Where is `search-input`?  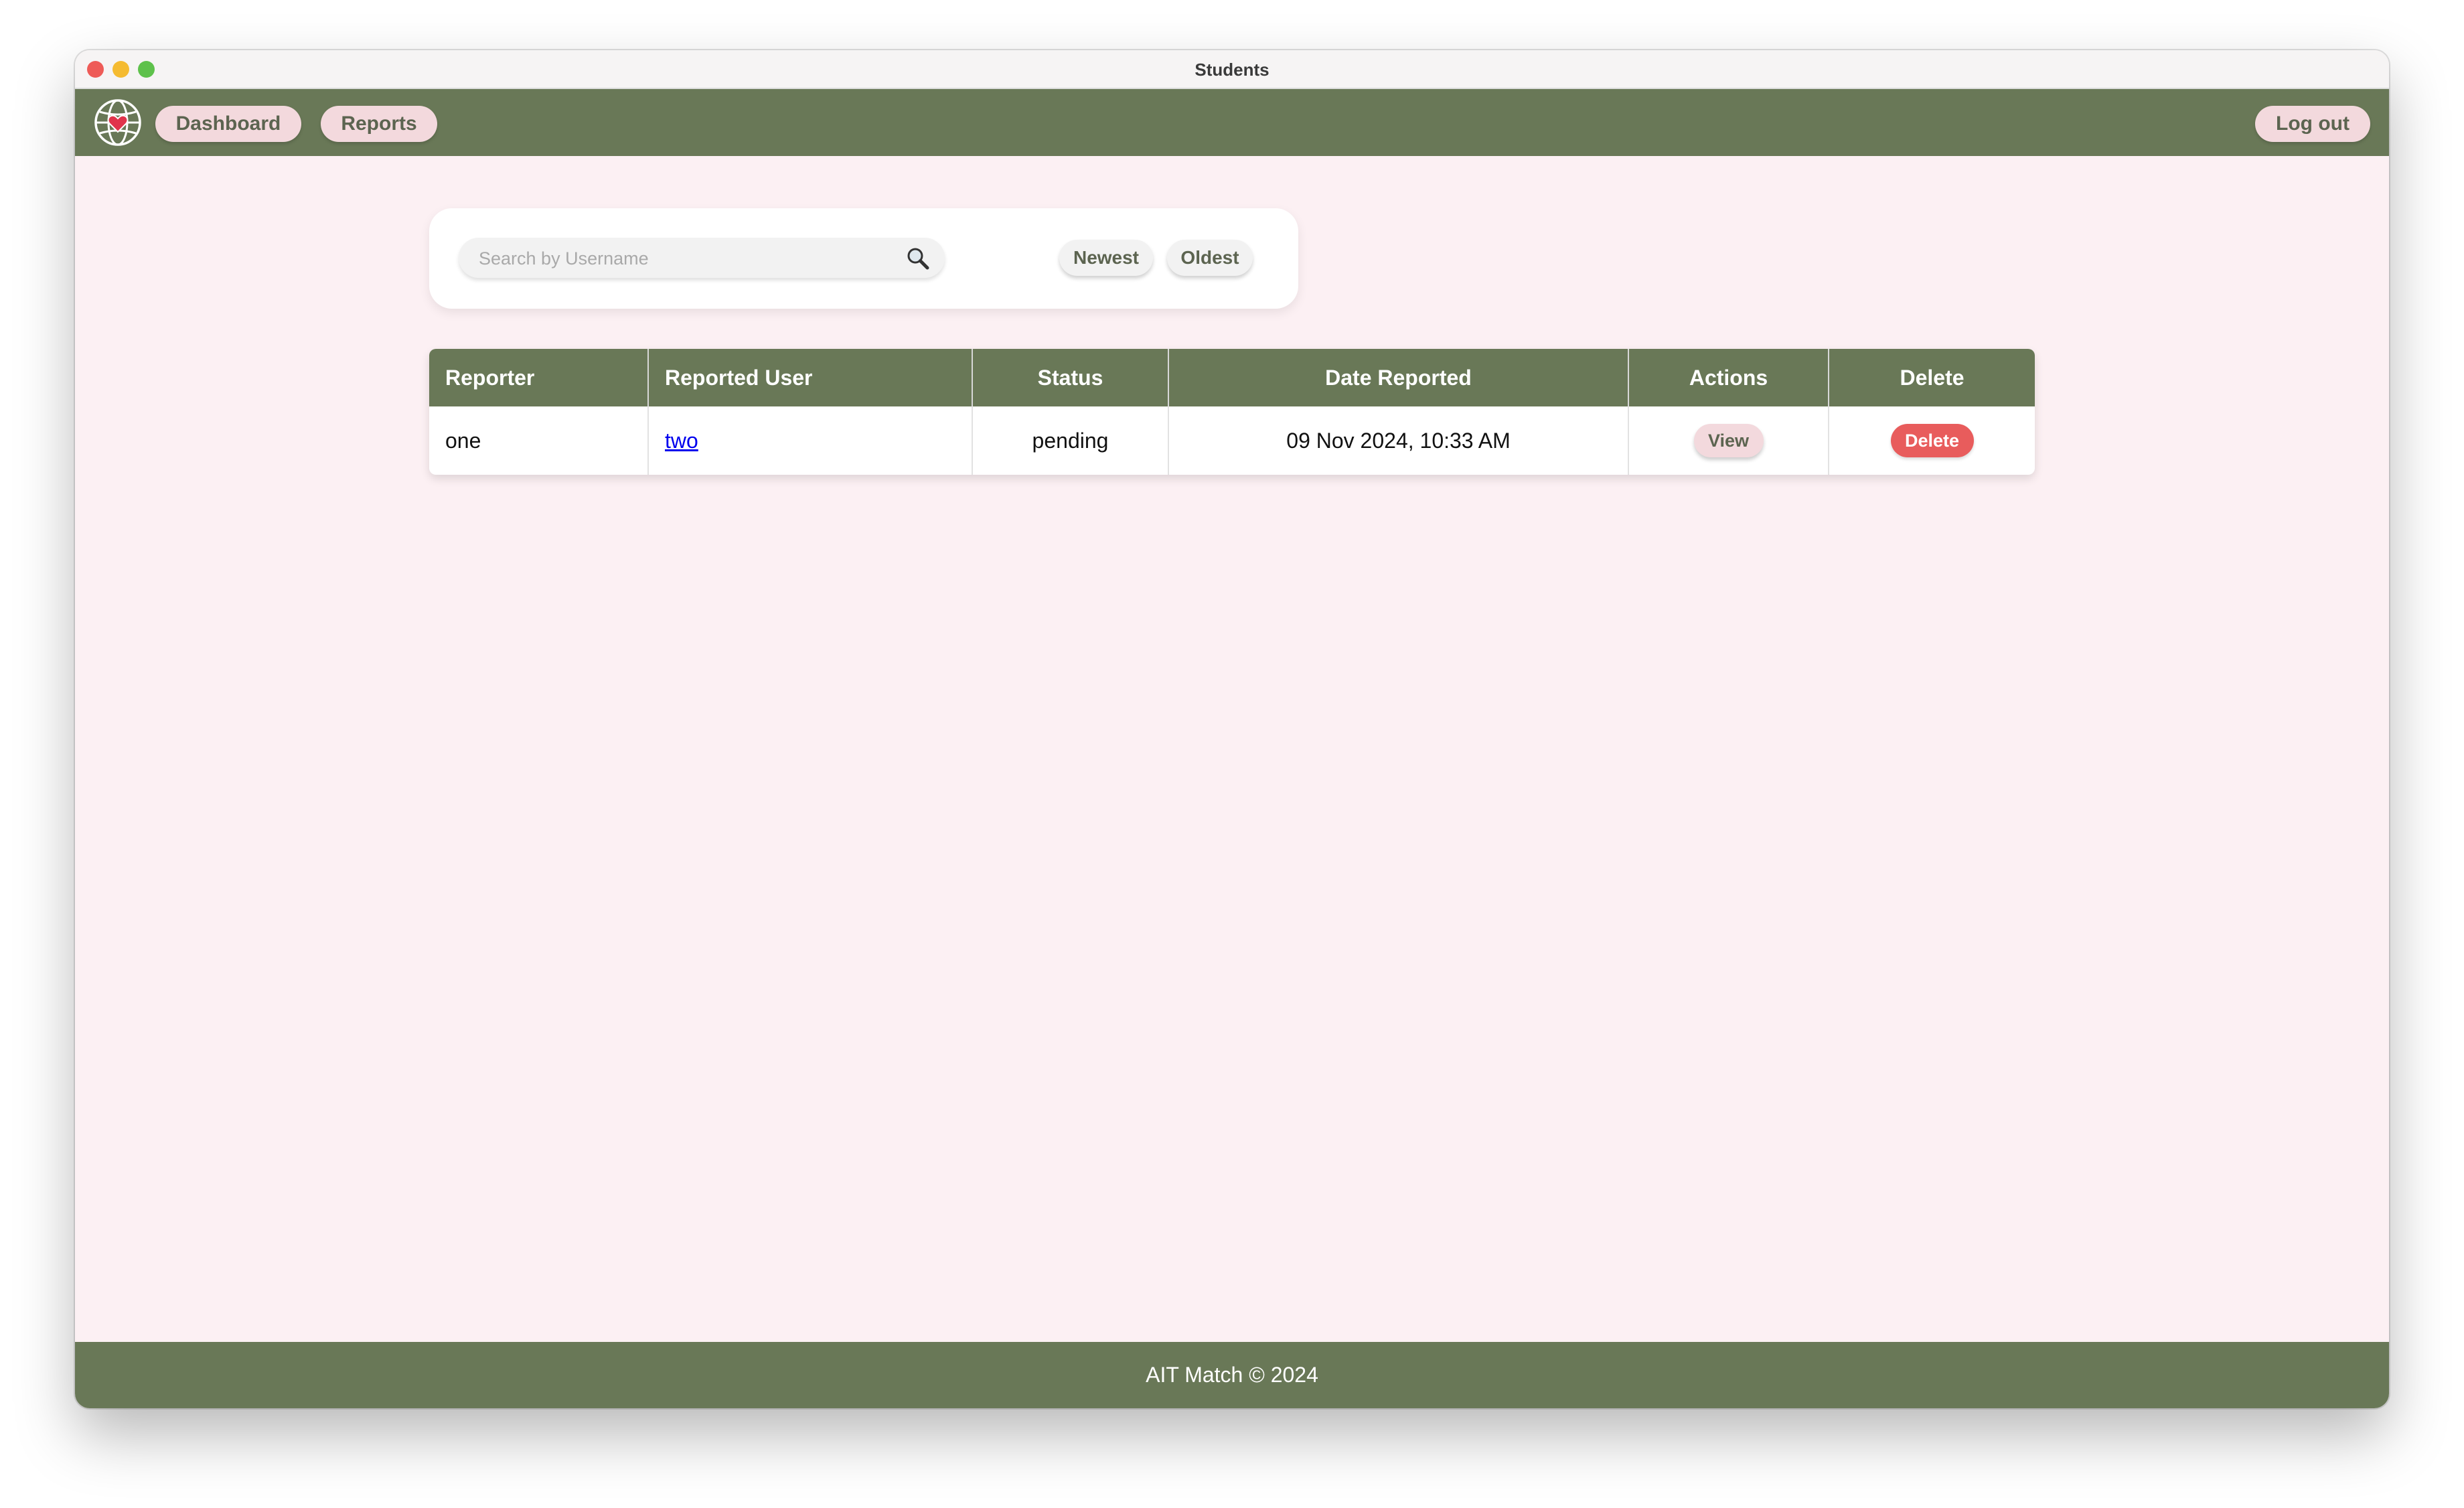 search-input is located at coordinates (686, 258).